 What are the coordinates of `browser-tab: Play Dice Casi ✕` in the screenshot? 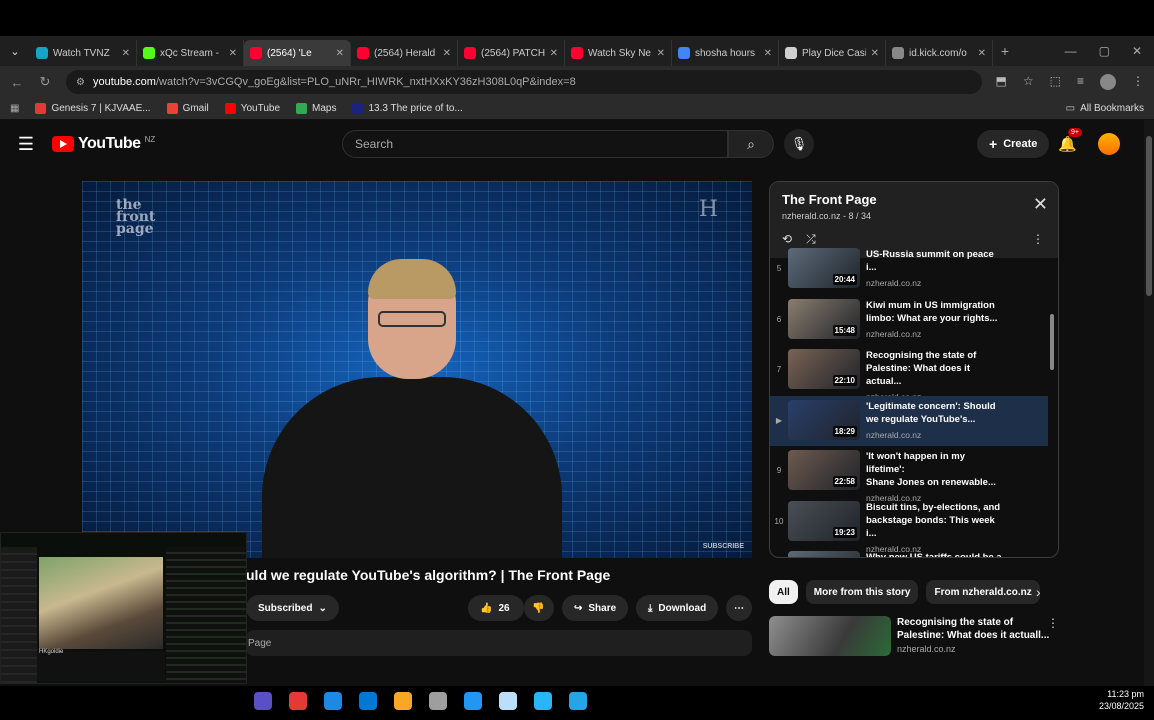 It's located at (832, 53).